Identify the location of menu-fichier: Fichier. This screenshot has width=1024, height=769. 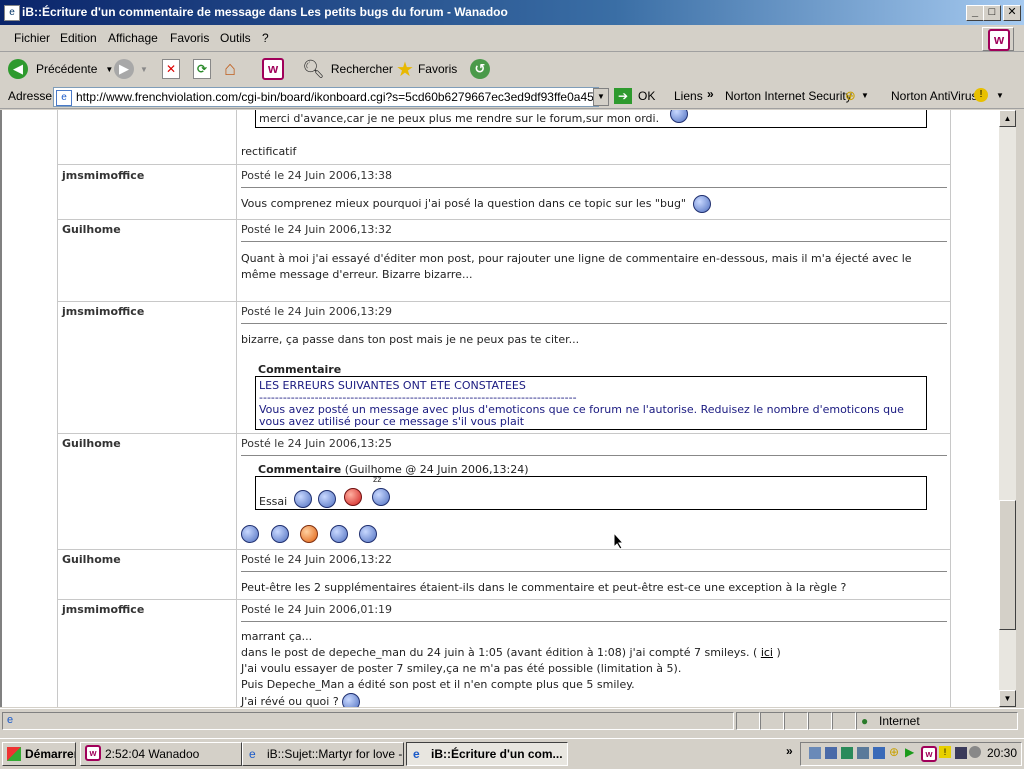
(32, 38).